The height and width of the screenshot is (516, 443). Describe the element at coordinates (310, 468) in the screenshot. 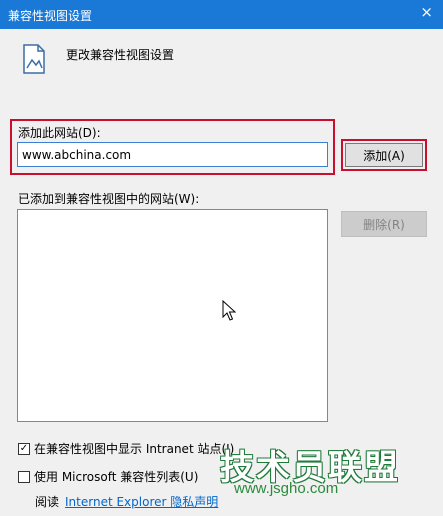

I see `watermark: 技术员联盟 www.jsgho.com` at that location.